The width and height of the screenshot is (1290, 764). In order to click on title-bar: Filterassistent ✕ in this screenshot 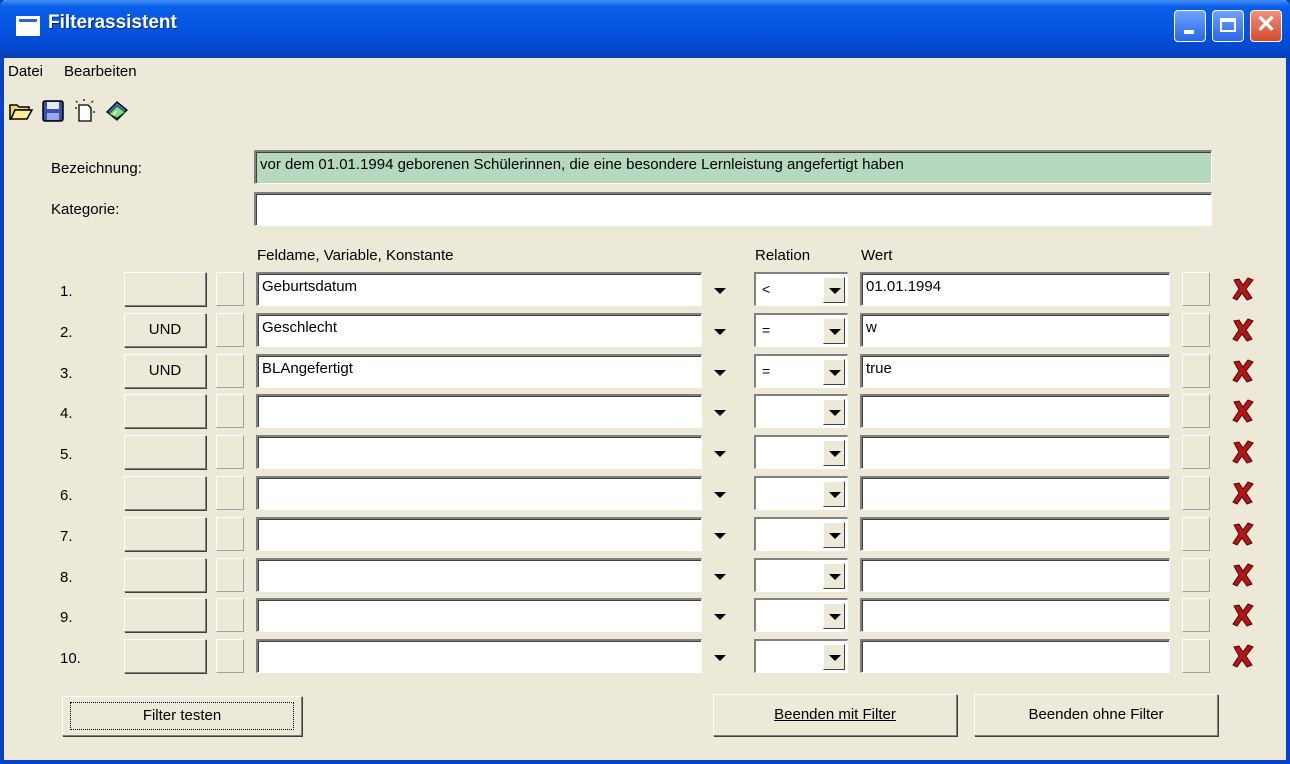, I will do `click(645, 29)`.